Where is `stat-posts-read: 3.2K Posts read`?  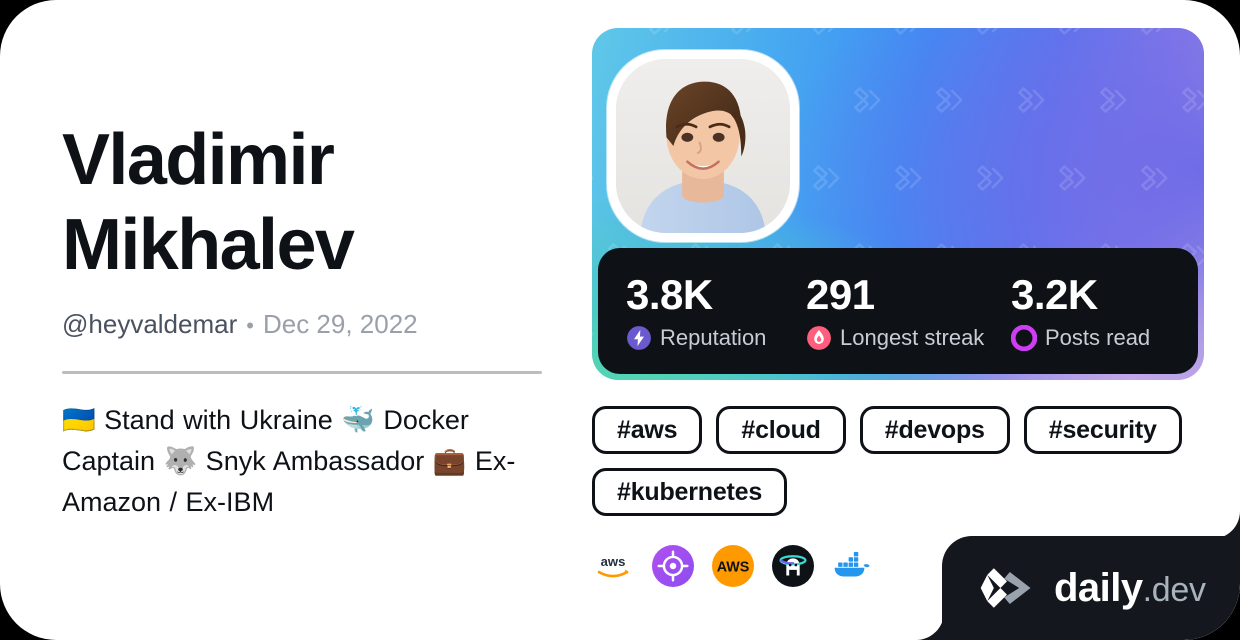 stat-posts-read: 3.2K Posts read is located at coordinates (1081, 310).